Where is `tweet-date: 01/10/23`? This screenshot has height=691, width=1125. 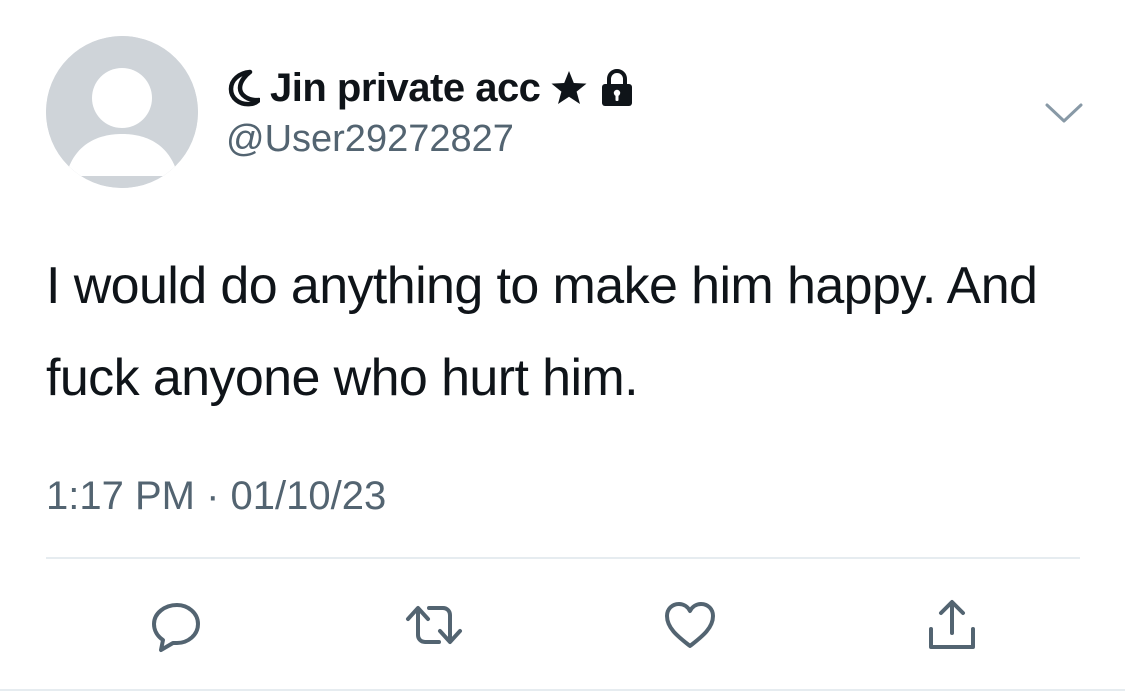 tweet-date: 01/10/23 is located at coordinates (308, 496).